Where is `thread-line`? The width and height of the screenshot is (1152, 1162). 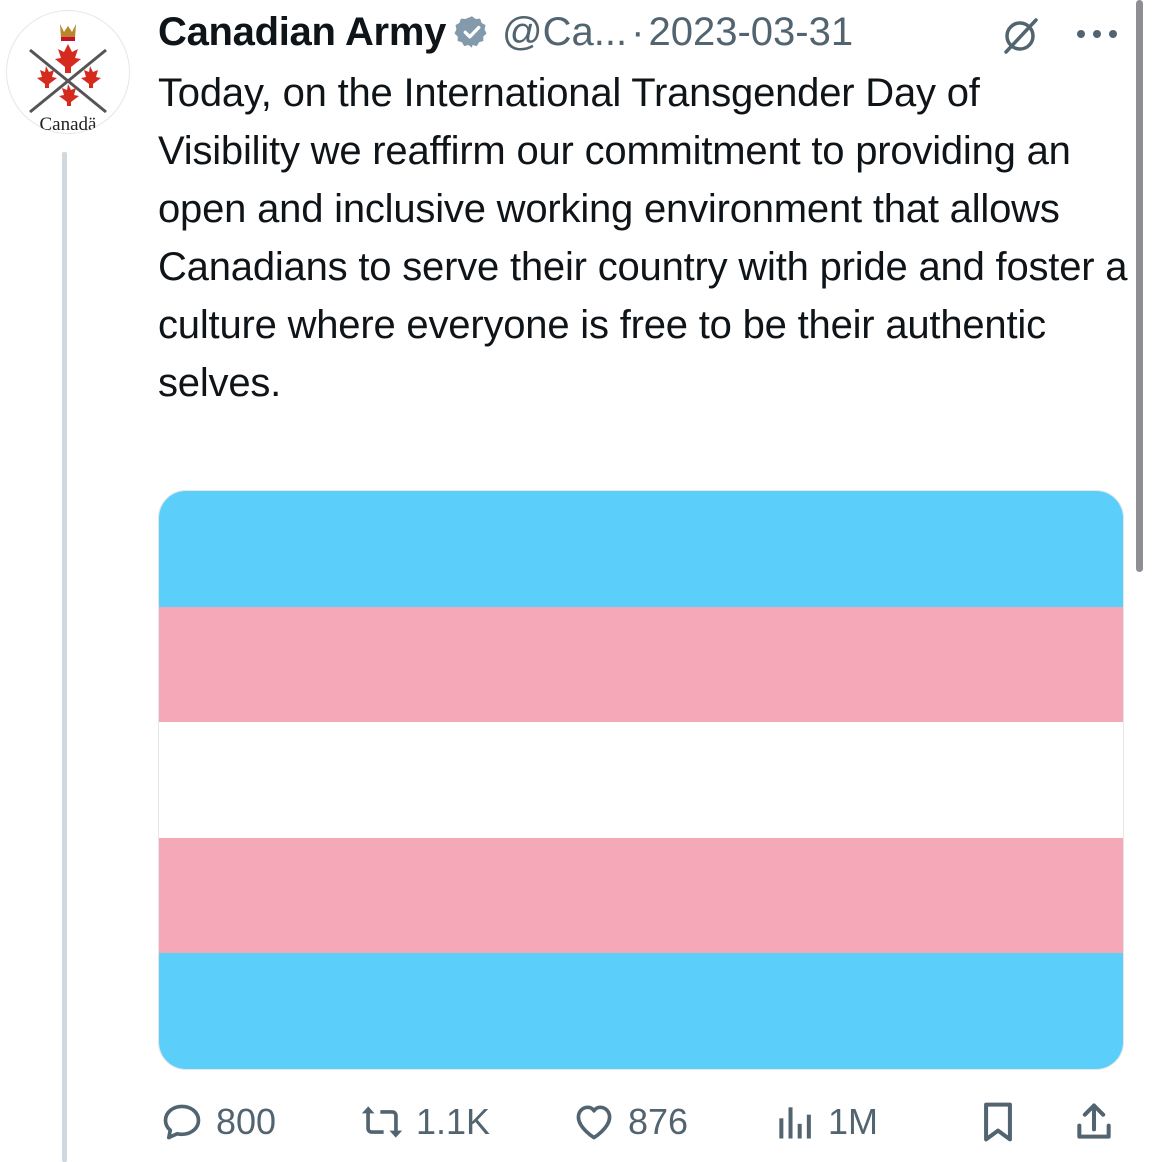 thread-line is located at coordinates (64, 657).